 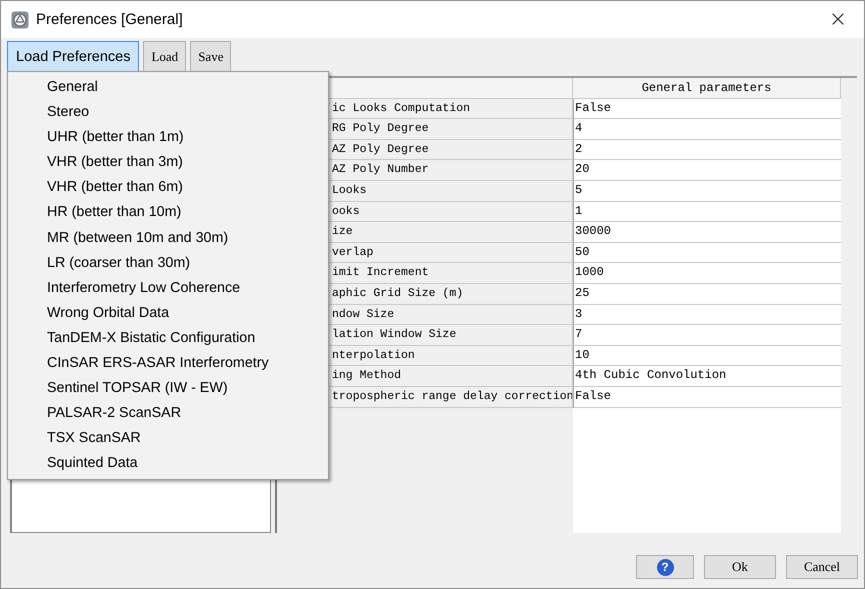 I want to click on table-cell: 25, so click(x=707, y=294).